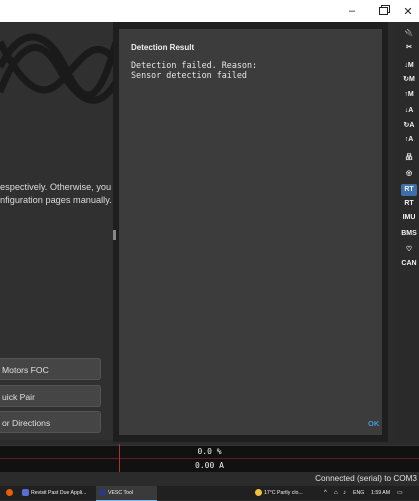  What do you see at coordinates (102, 493) in the screenshot?
I see `vesc-app-icon` at bounding box center [102, 493].